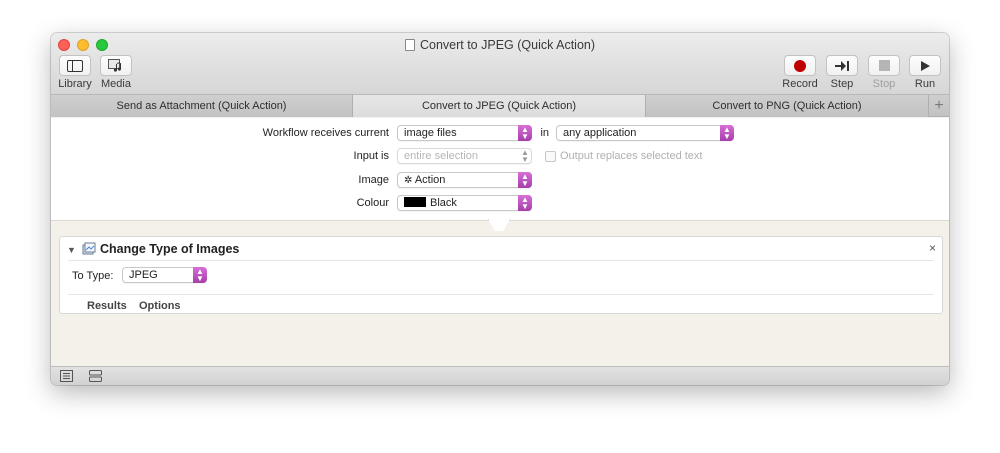  What do you see at coordinates (631, 156) in the screenshot?
I see `output-replaces-label: Output replaces selected text` at bounding box center [631, 156].